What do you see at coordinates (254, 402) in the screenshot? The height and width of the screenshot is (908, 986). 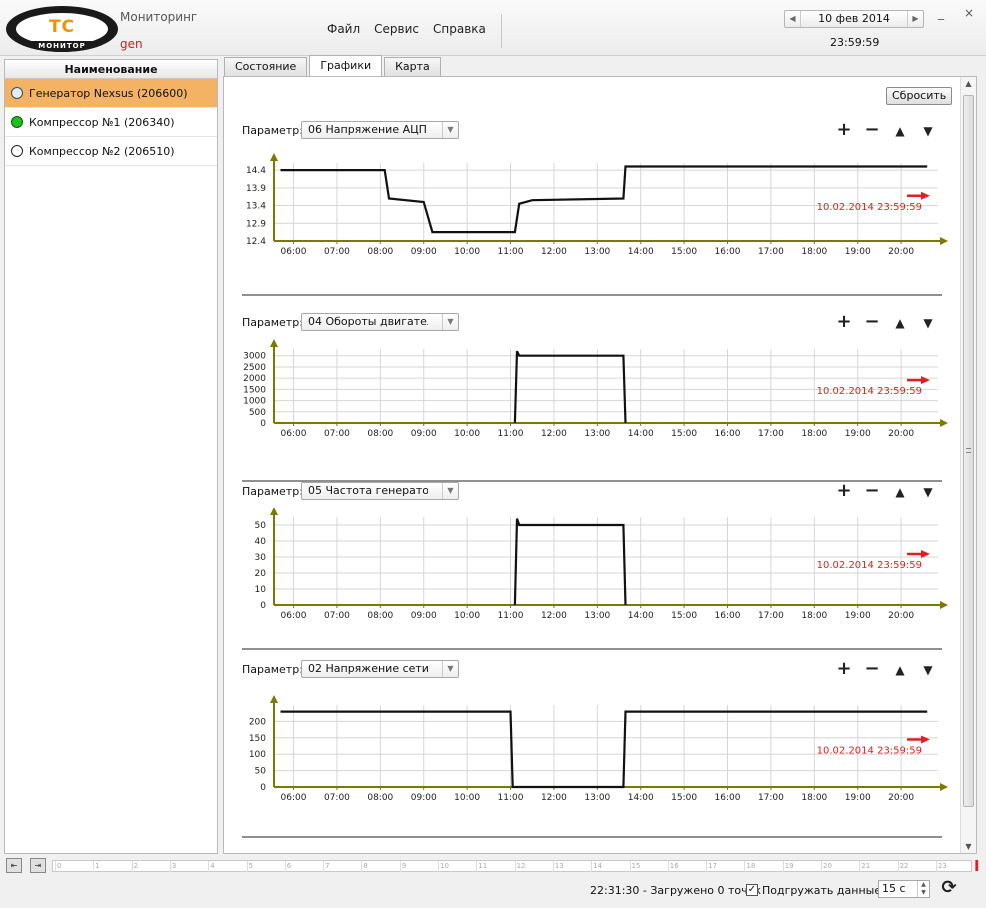 I see `y-tick-label: 1000` at bounding box center [254, 402].